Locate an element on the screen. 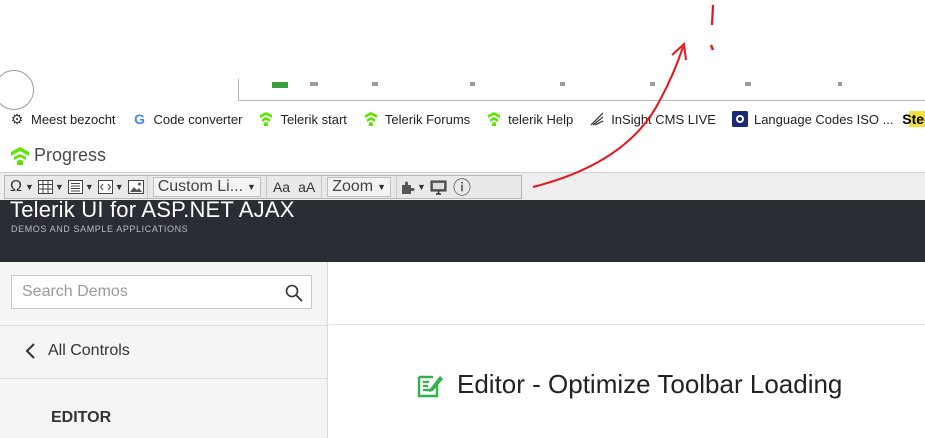 The image size is (925, 438). omega-icon: Ω is located at coordinates (16, 186).